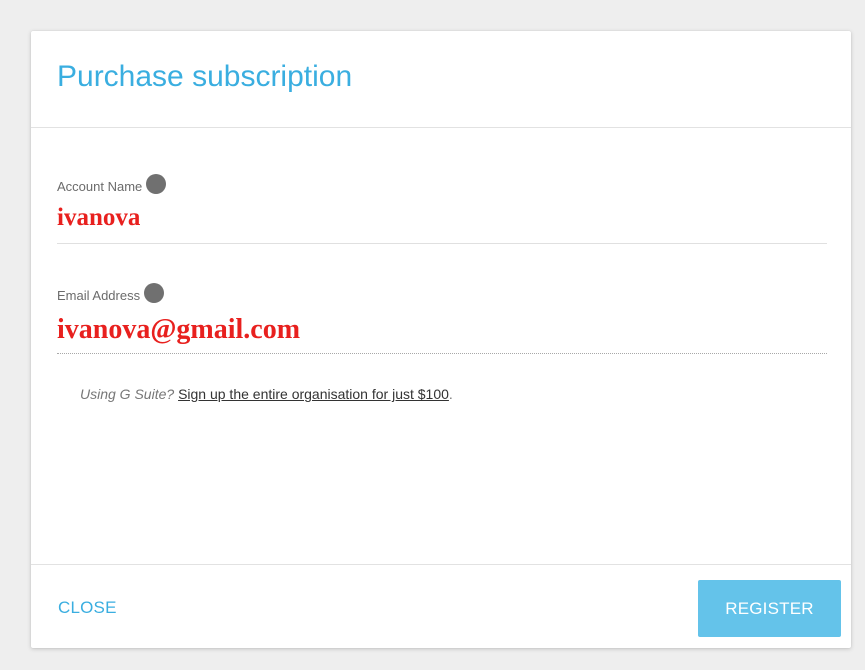  I want to click on account-name-label: Account Name, so click(100, 186).